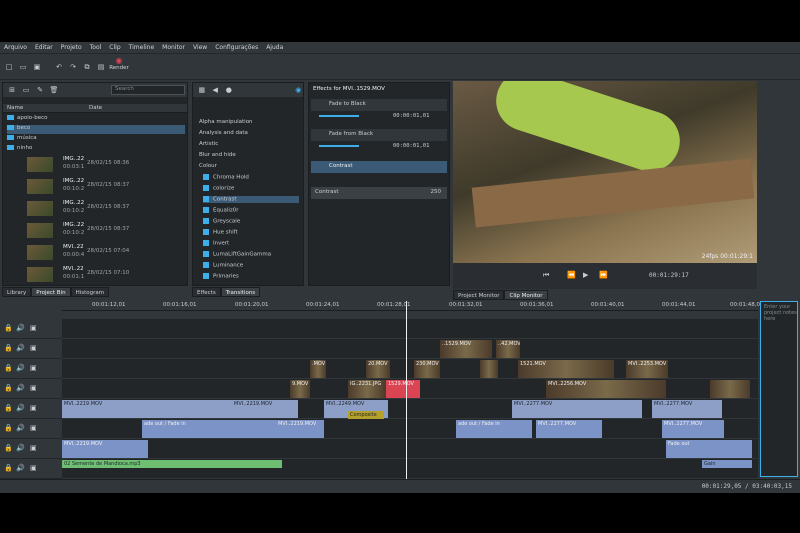  What do you see at coordinates (274, 47) in the screenshot?
I see `menu-ajuda: Ajuda` at bounding box center [274, 47].